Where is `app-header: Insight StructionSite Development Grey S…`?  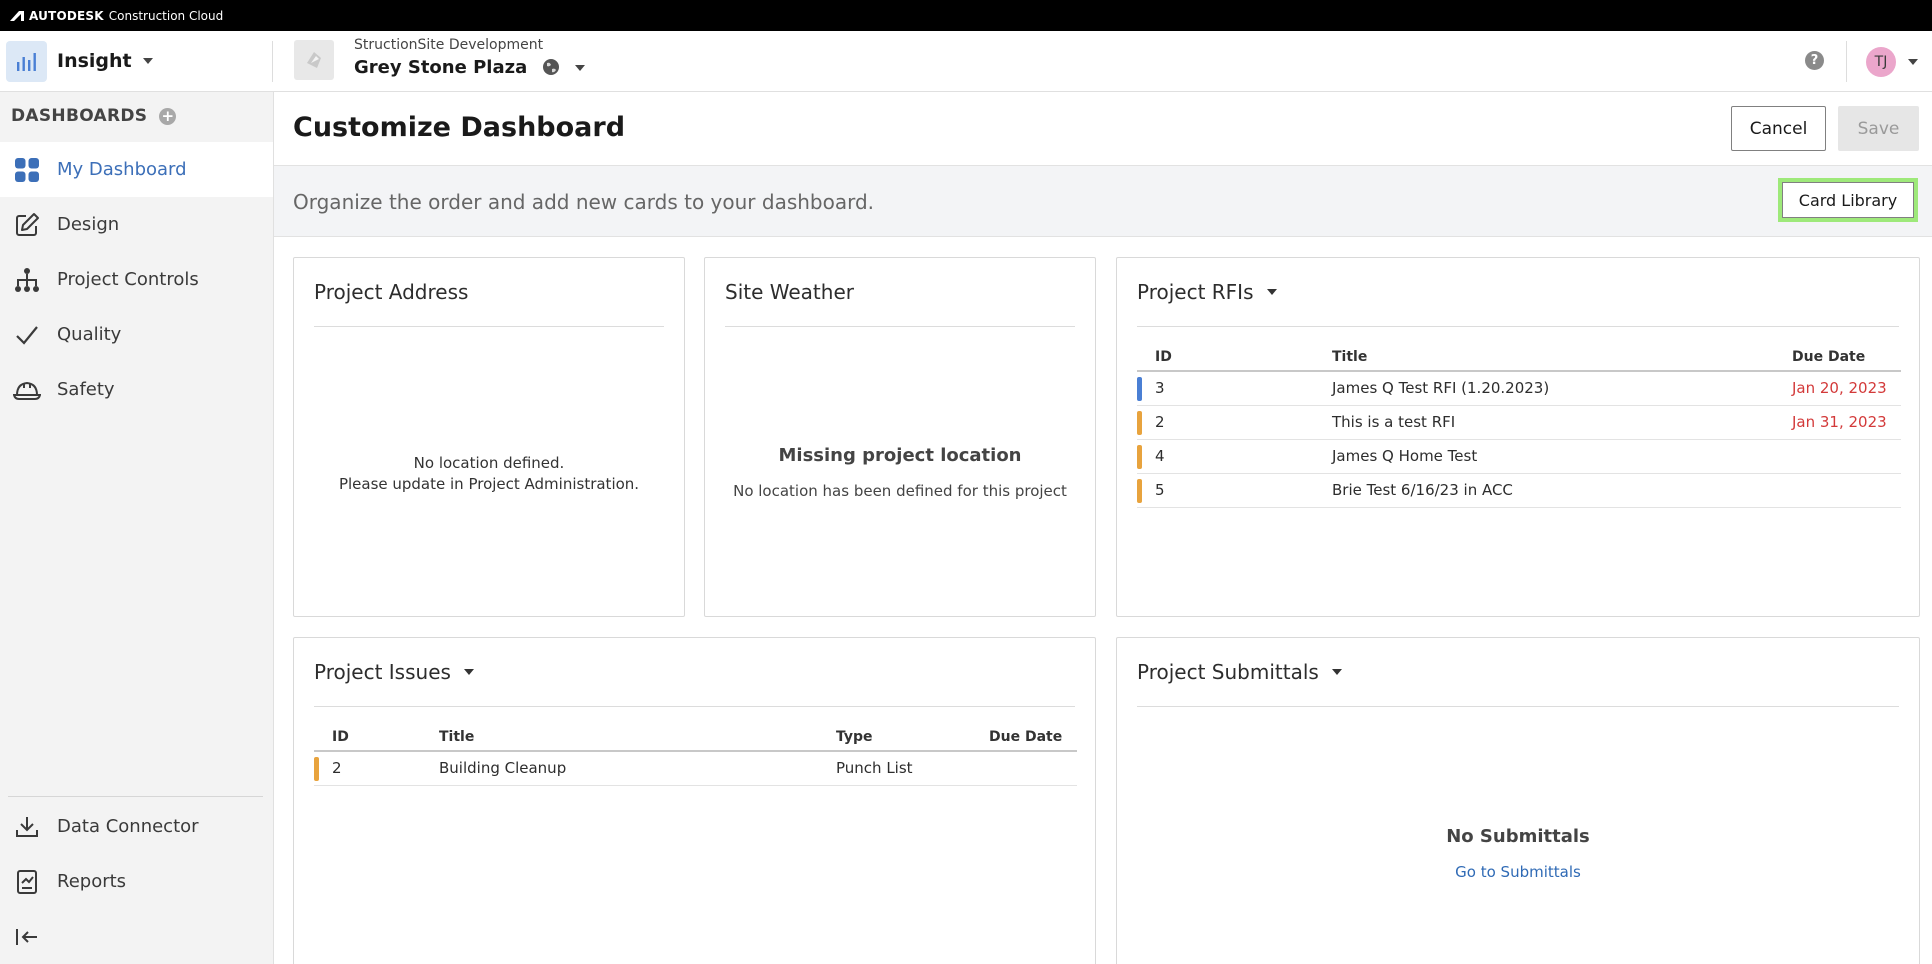 app-header: Insight StructionSite Development Grey S… is located at coordinates (966, 61).